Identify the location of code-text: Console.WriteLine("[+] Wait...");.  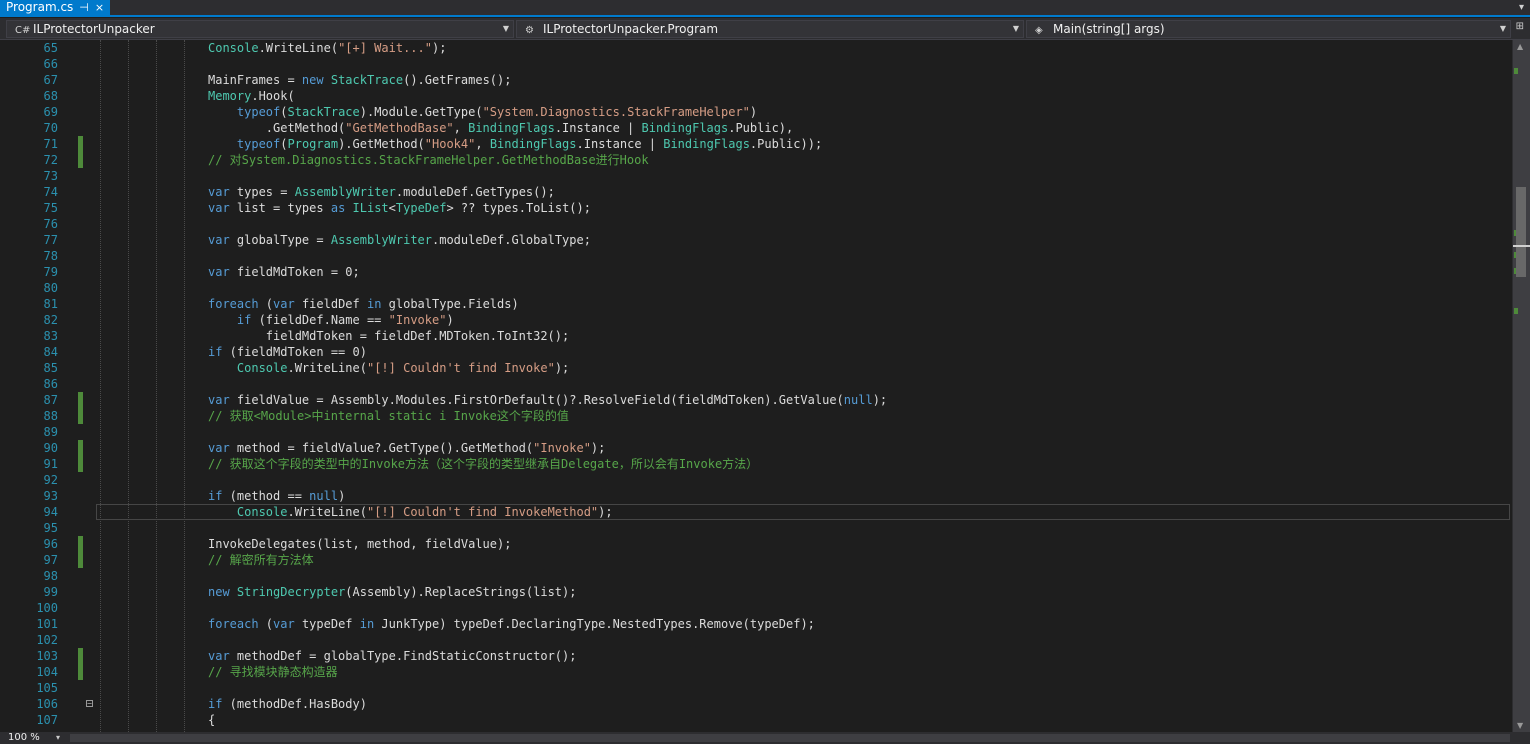
(327, 48).